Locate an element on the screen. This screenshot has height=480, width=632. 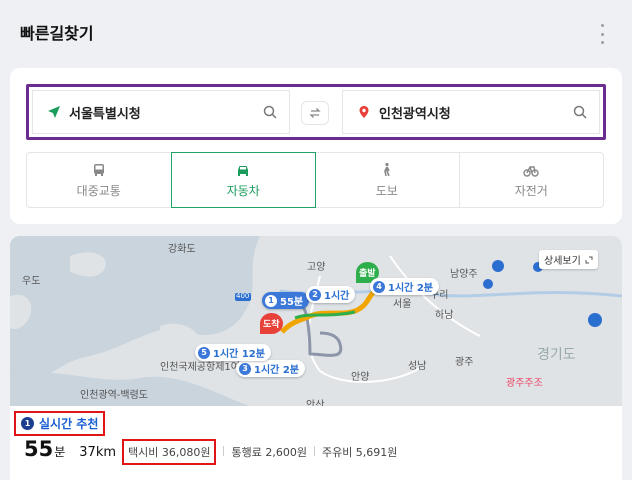
route-pill-1: 1 55분 is located at coordinates (286, 300).